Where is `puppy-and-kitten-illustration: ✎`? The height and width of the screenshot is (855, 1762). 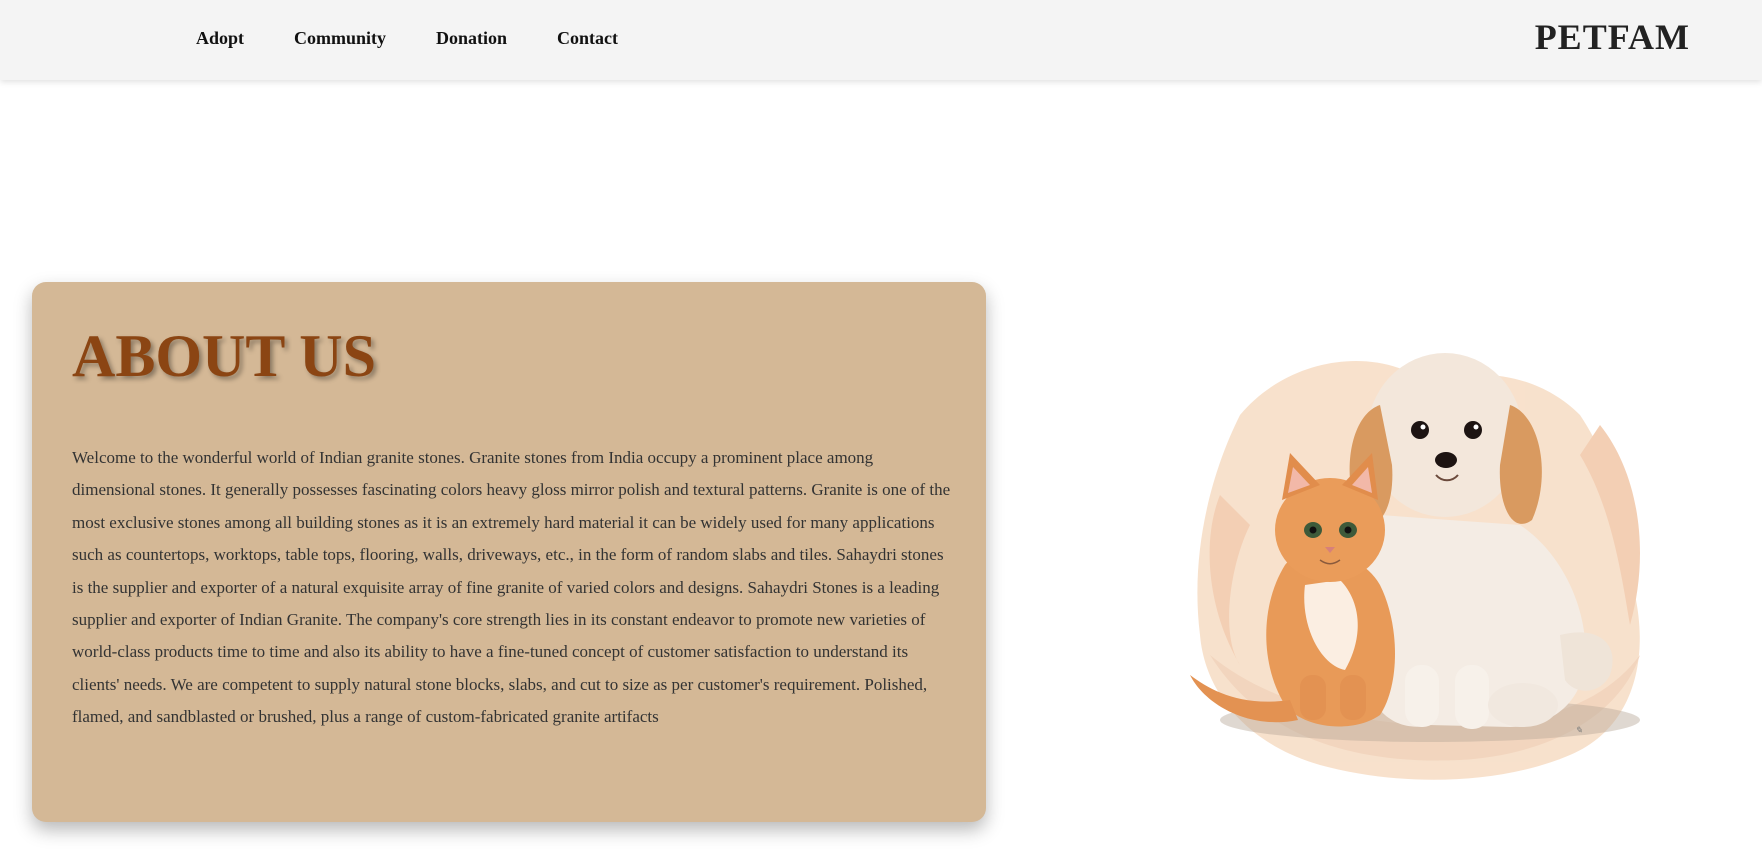
puppy-and-kitten-illustration: ✎ is located at coordinates (1425, 565).